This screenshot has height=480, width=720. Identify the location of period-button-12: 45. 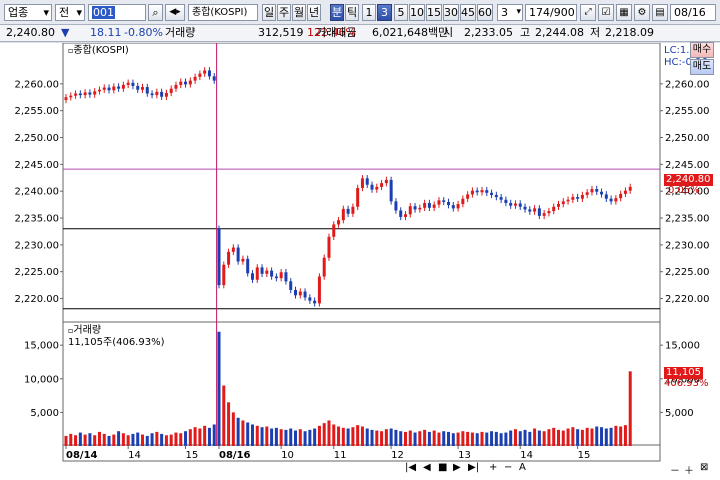
(468, 12).